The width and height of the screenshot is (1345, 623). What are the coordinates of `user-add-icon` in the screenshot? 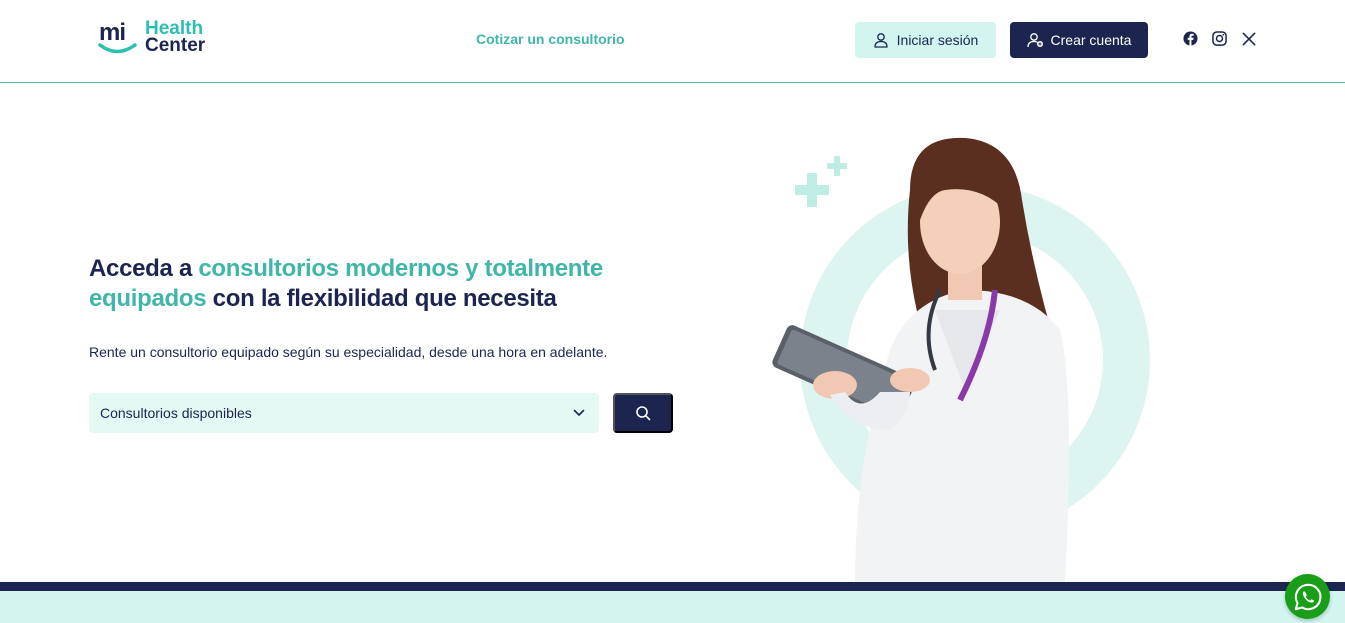 It's located at (1034, 40).